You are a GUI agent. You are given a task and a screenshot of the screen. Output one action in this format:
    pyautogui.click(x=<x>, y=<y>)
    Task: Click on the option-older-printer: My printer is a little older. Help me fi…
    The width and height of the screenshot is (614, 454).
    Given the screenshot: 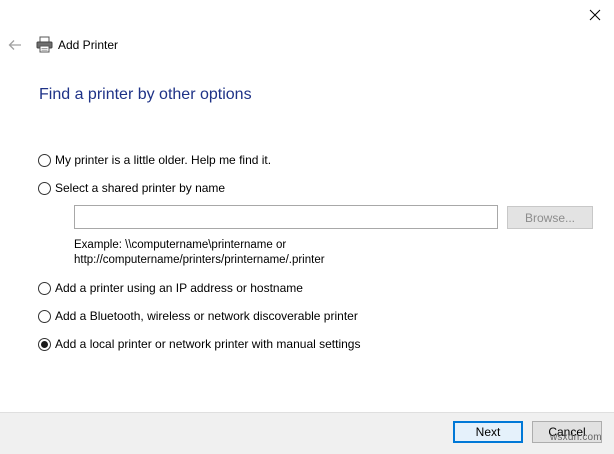 What is the action you would take?
    pyautogui.click(x=154, y=160)
    